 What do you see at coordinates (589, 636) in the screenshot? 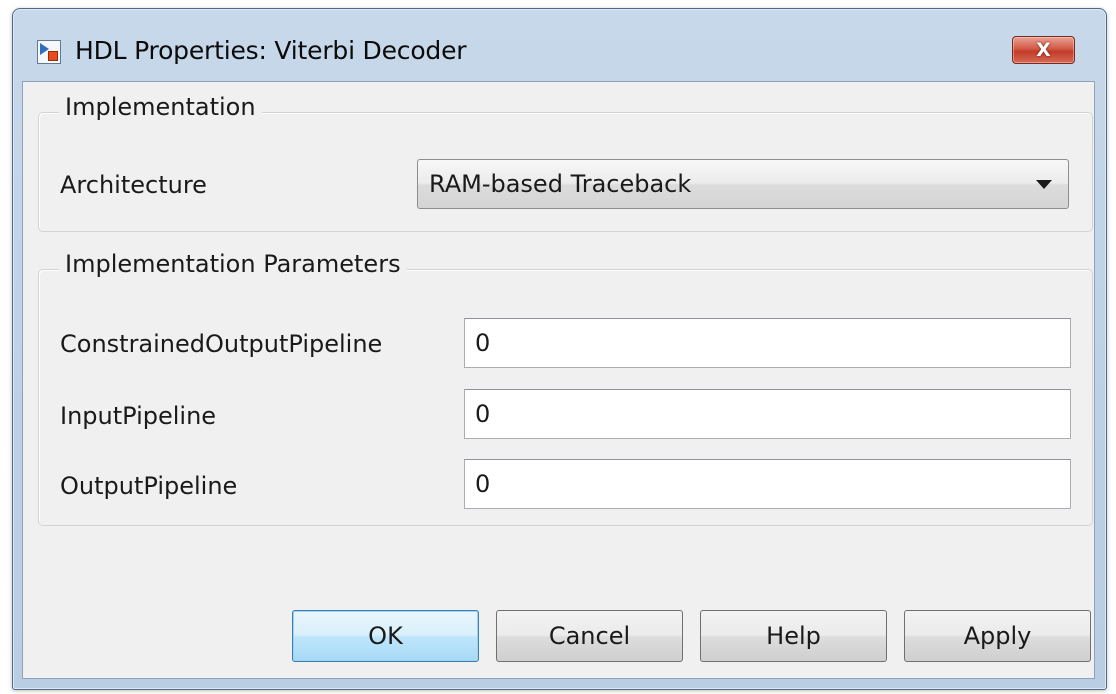
I see `cancel-button: Cancel` at bounding box center [589, 636].